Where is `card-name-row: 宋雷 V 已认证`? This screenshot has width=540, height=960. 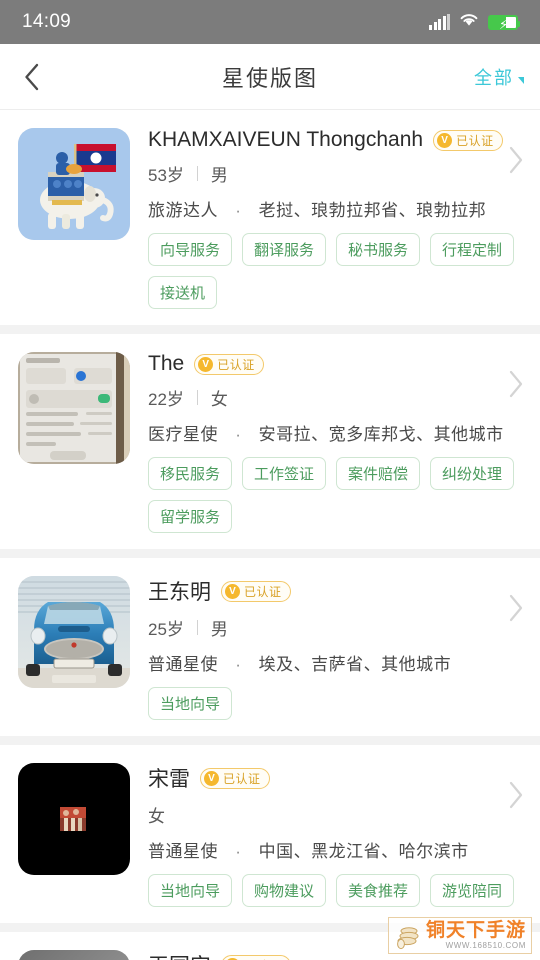 card-name-row: 宋雷 V 已认证 is located at coordinates (336, 778).